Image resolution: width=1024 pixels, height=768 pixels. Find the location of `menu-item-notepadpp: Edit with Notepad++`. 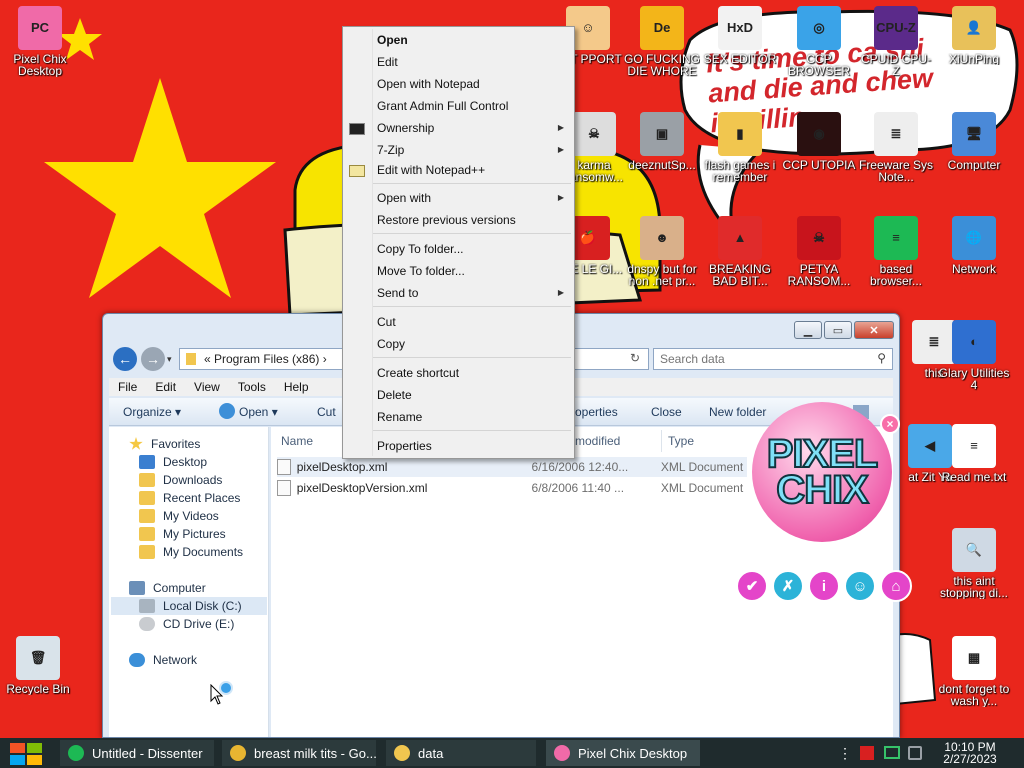

menu-item-notepadpp: Edit with Notepad++ is located at coordinates (431, 170).